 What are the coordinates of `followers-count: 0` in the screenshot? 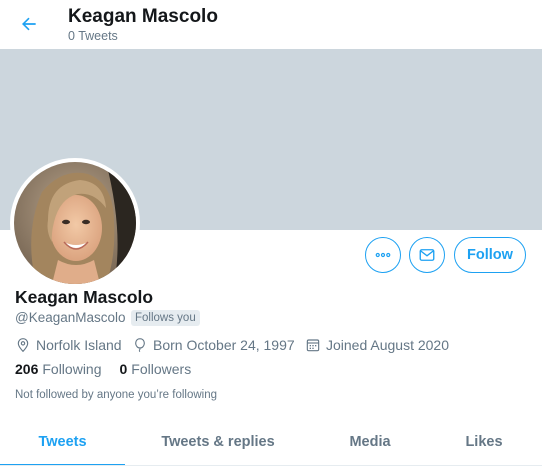 It's located at (123, 369).